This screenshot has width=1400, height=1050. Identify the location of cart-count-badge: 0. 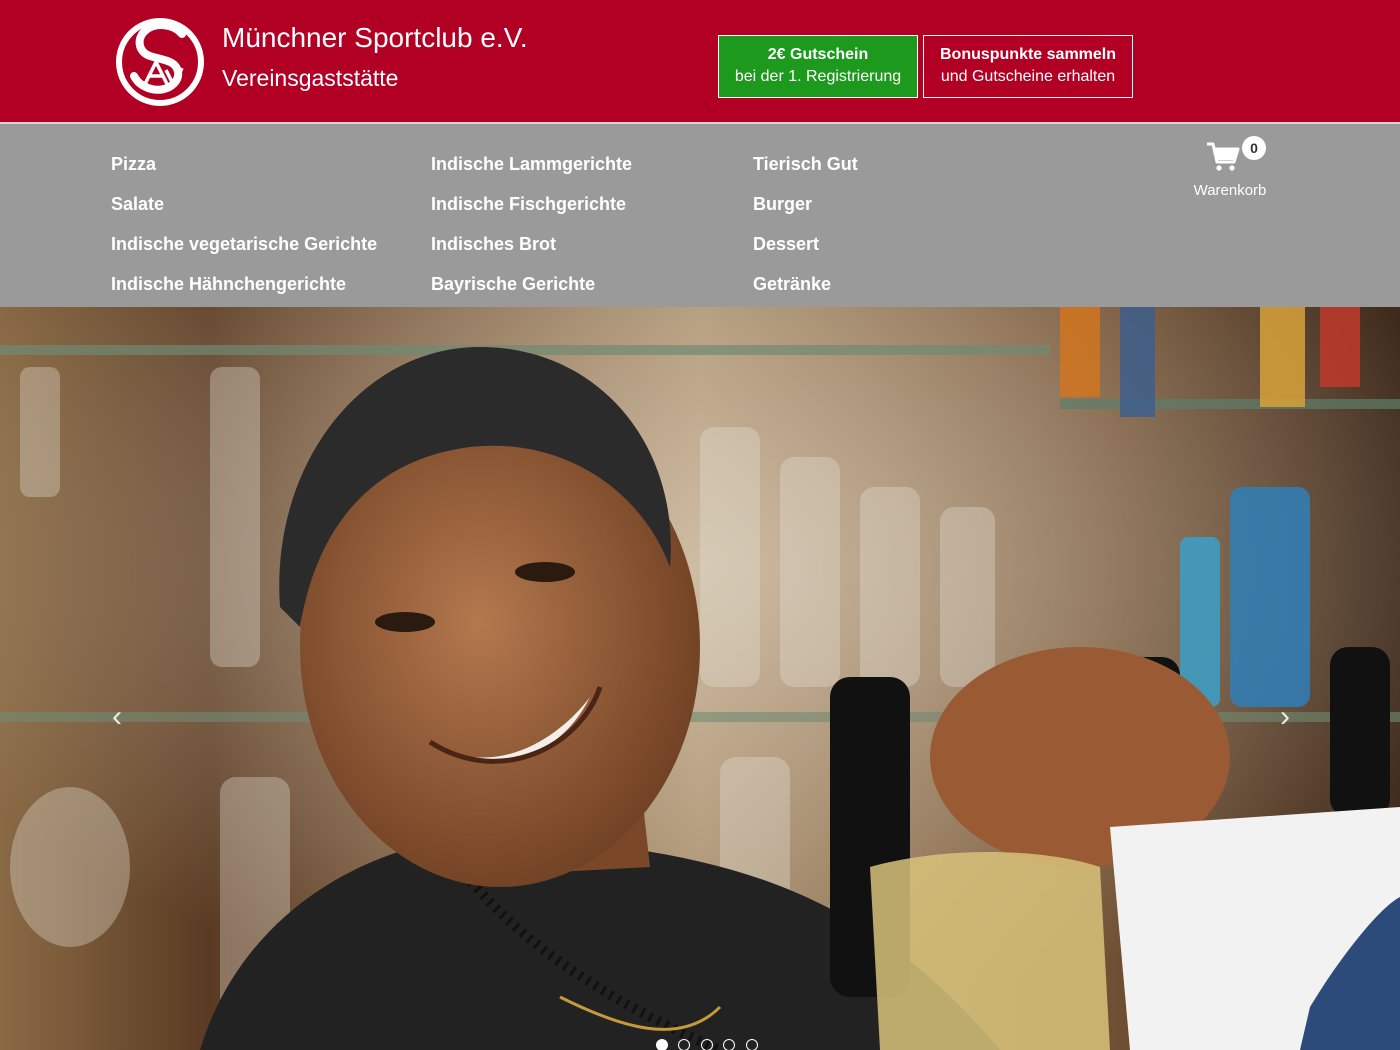
(1254, 148).